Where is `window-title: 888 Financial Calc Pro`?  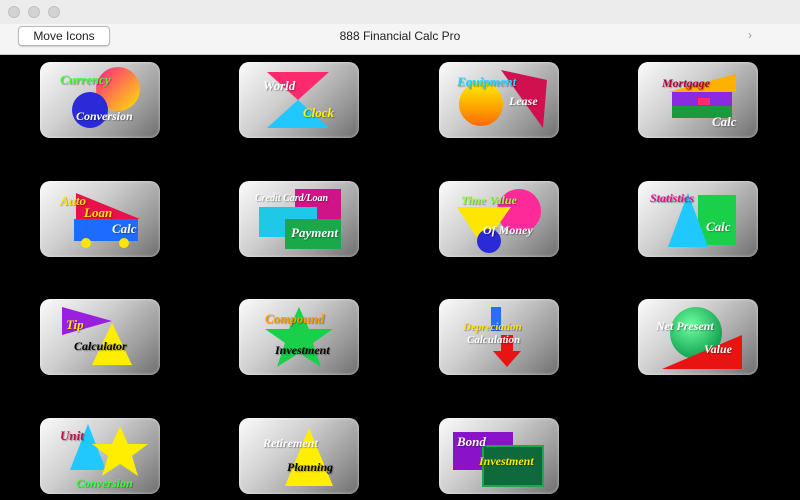
window-title: 888 Financial Calc Pro is located at coordinates (400, 36).